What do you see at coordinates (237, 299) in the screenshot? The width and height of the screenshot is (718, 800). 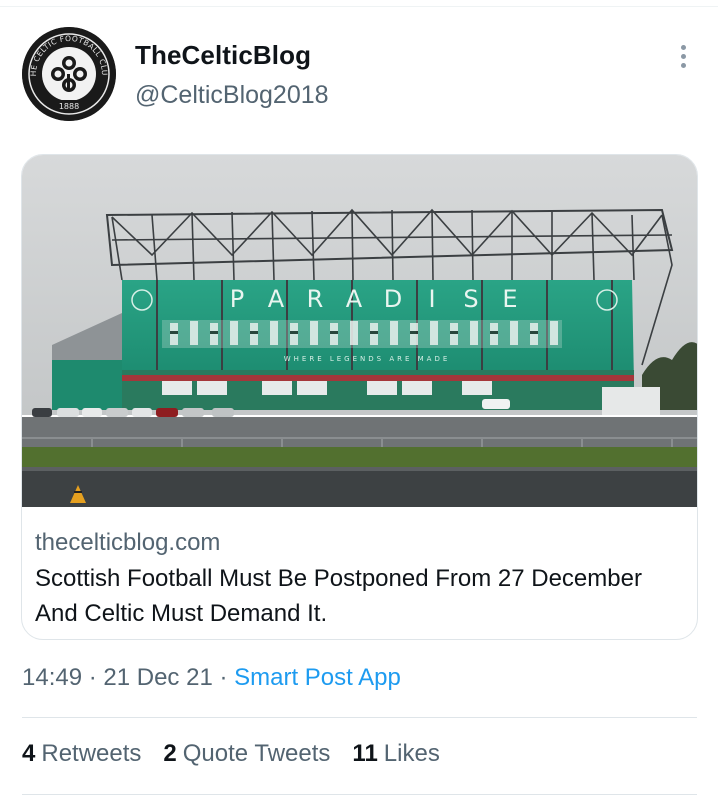 I see `stadium-letter: P` at bounding box center [237, 299].